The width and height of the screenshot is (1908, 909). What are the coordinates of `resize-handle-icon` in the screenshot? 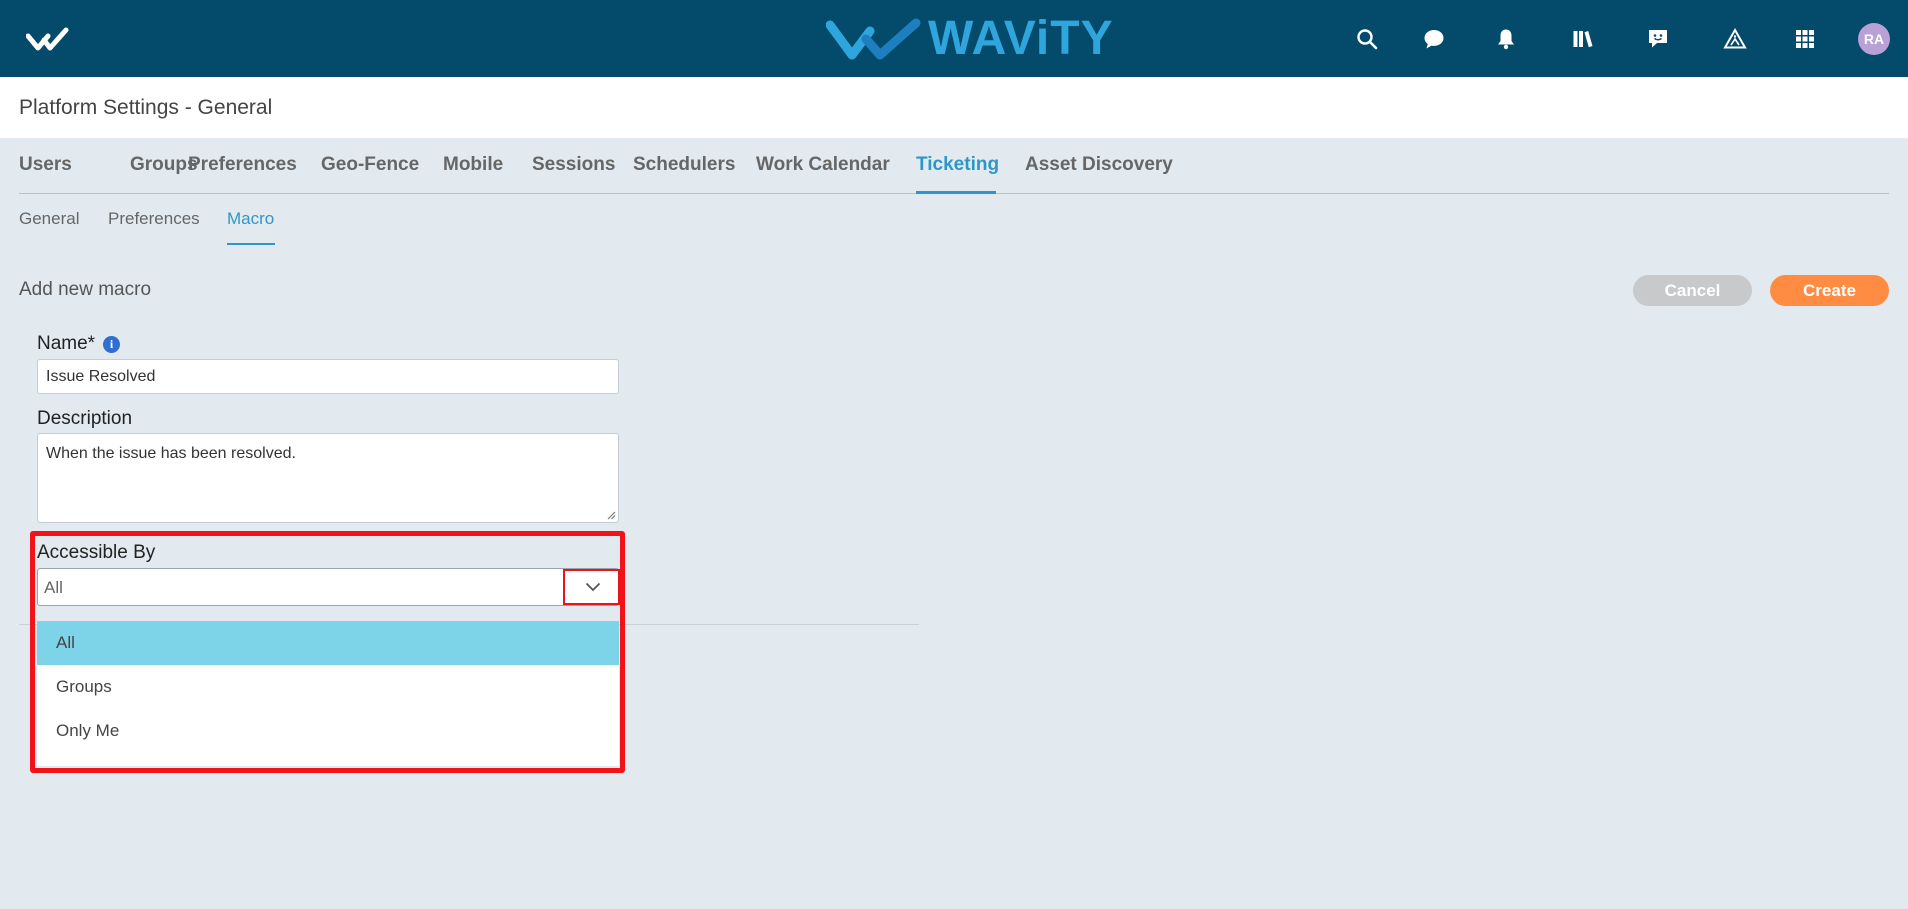 It's located at (611, 515).